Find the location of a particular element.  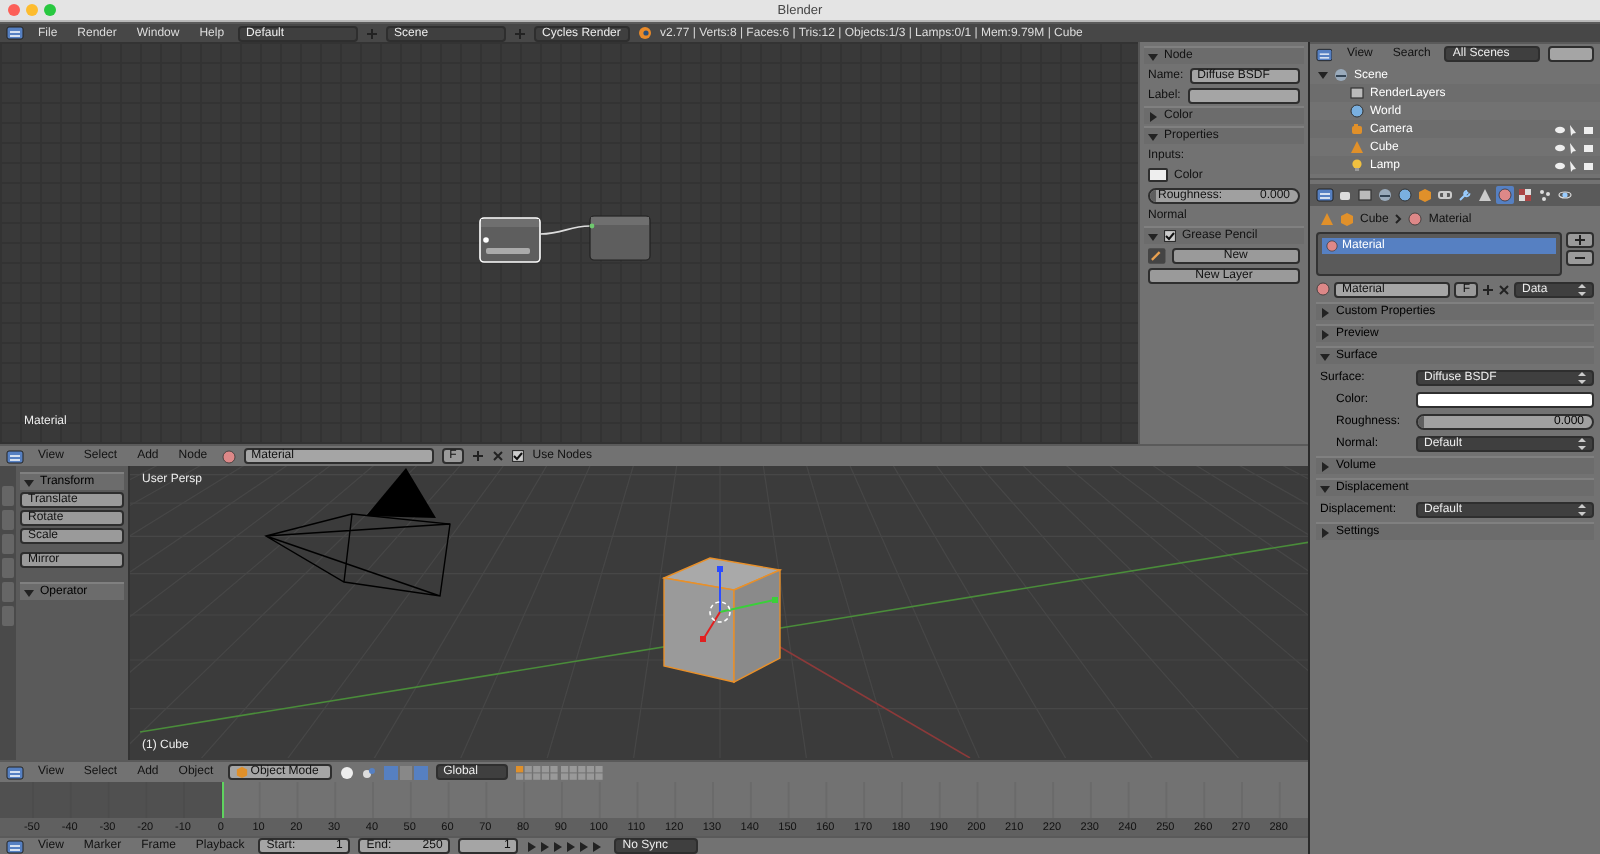

shading-sphere-icon is located at coordinates (346, 772).